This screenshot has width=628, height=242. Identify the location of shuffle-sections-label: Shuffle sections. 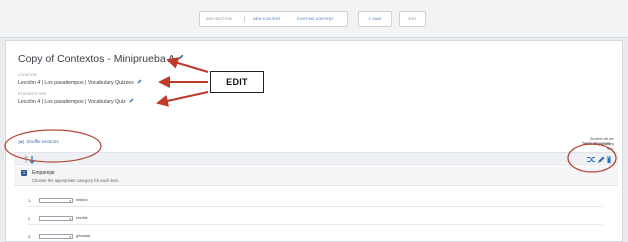
(42, 141).